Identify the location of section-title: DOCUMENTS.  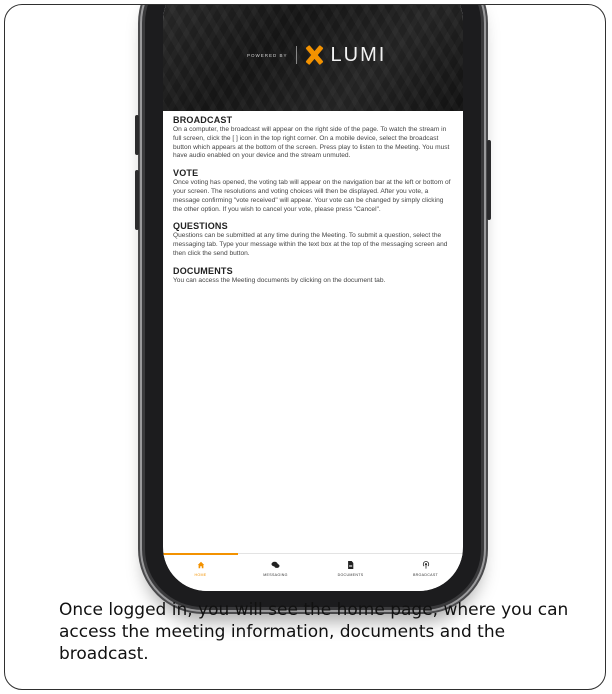
(203, 270).